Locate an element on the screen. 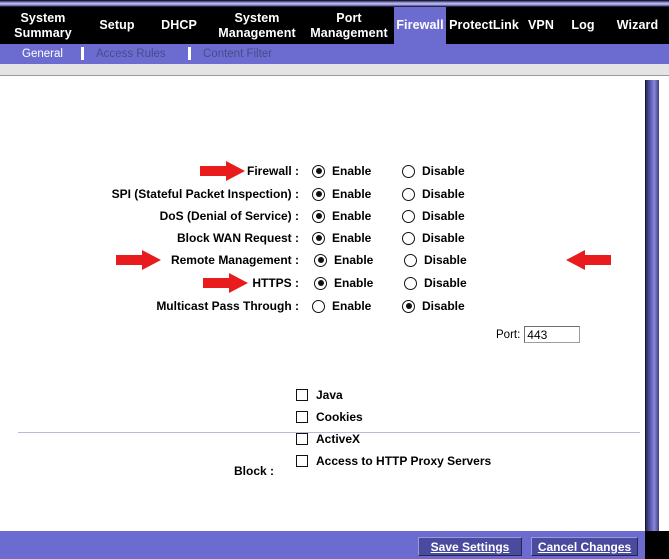  remote-management-port-group: Port: is located at coordinates (538, 334).